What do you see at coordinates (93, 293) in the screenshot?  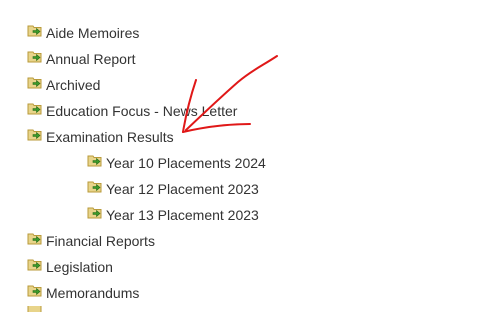 I see `tree-item-label: Memorandums` at bounding box center [93, 293].